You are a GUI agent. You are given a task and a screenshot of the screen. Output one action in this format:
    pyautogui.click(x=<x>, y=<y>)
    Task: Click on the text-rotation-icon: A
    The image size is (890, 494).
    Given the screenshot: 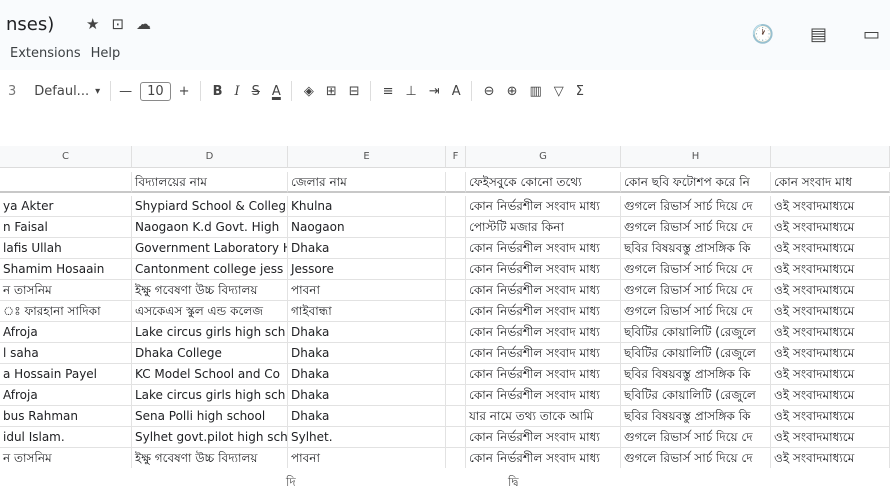 What is the action you would take?
    pyautogui.click(x=456, y=91)
    